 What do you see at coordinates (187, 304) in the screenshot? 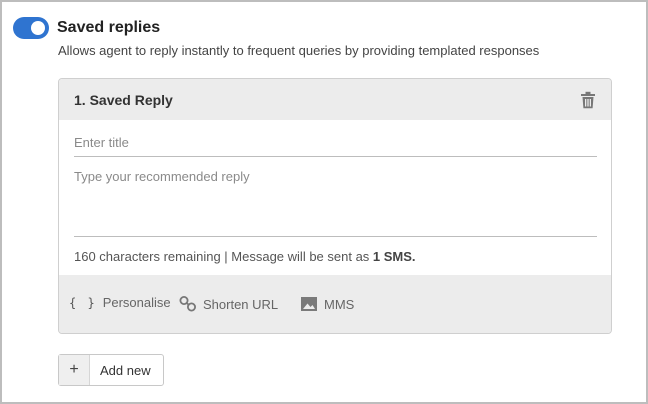
I see `link-icon` at bounding box center [187, 304].